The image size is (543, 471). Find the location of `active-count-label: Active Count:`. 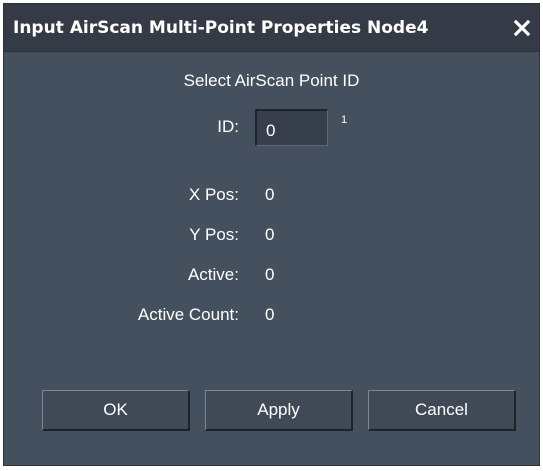

active-count-label: Active Count: is located at coordinates (188, 314).